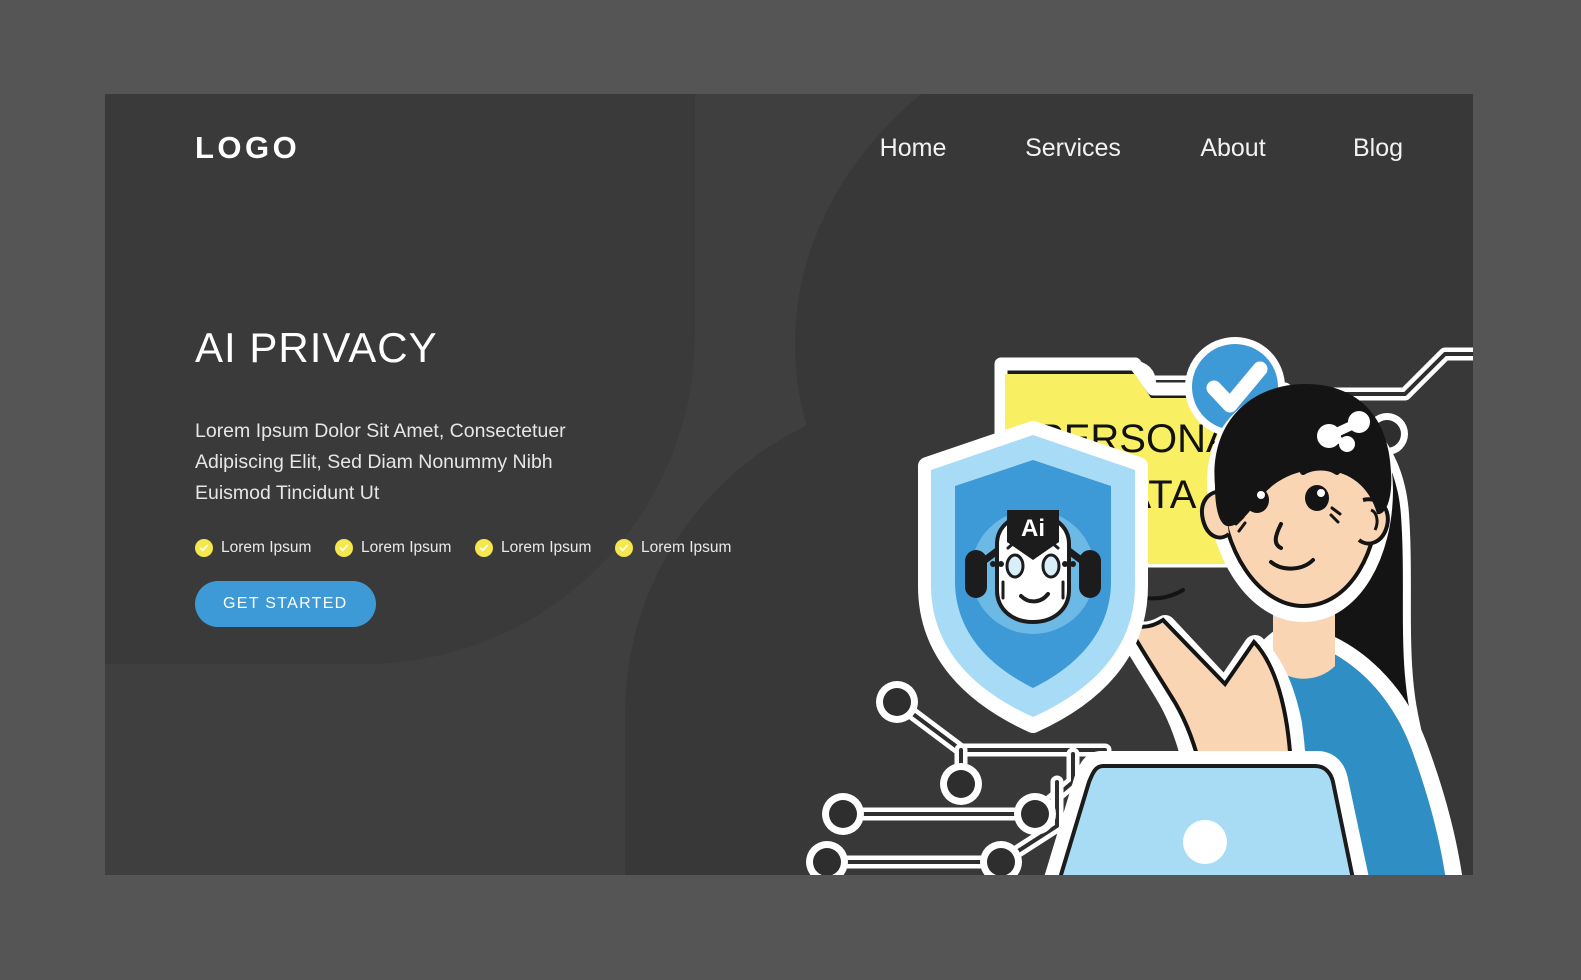 The height and width of the screenshot is (980, 1581). What do you see at coordinates (316, 347) in the screenshot?
I see `page-title: AI PRIVACY` at bounding box center [316, 347].